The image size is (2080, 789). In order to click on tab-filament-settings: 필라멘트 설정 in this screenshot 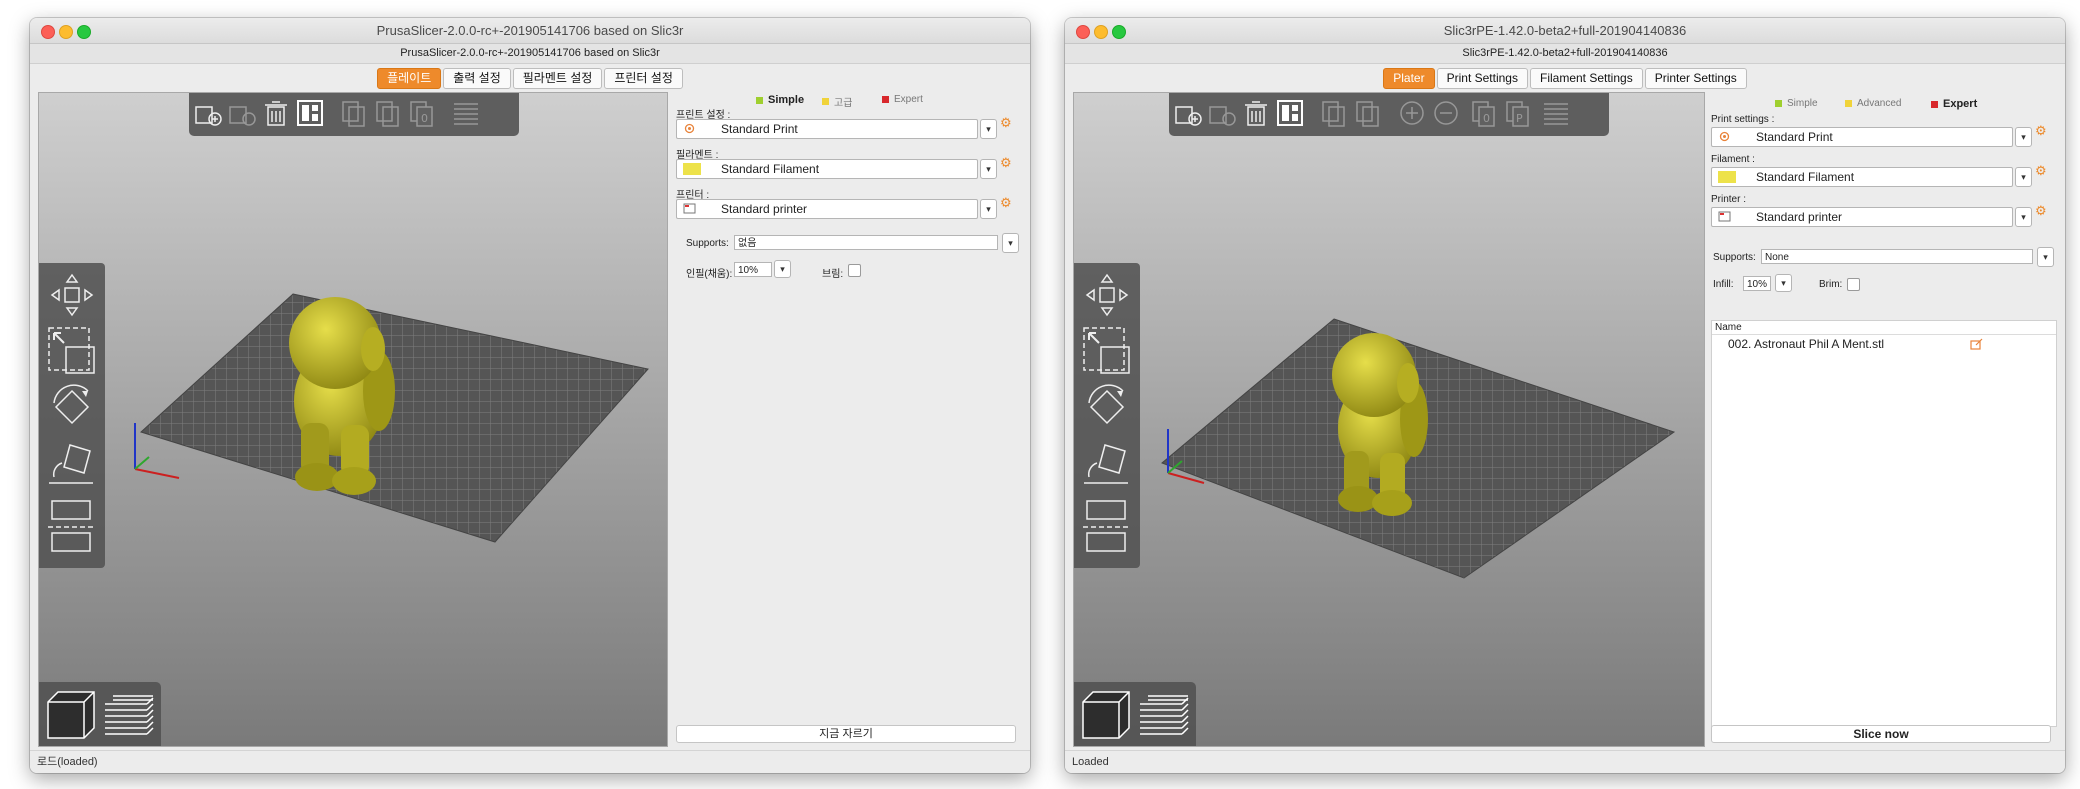, I will do `click(557, 78)`.